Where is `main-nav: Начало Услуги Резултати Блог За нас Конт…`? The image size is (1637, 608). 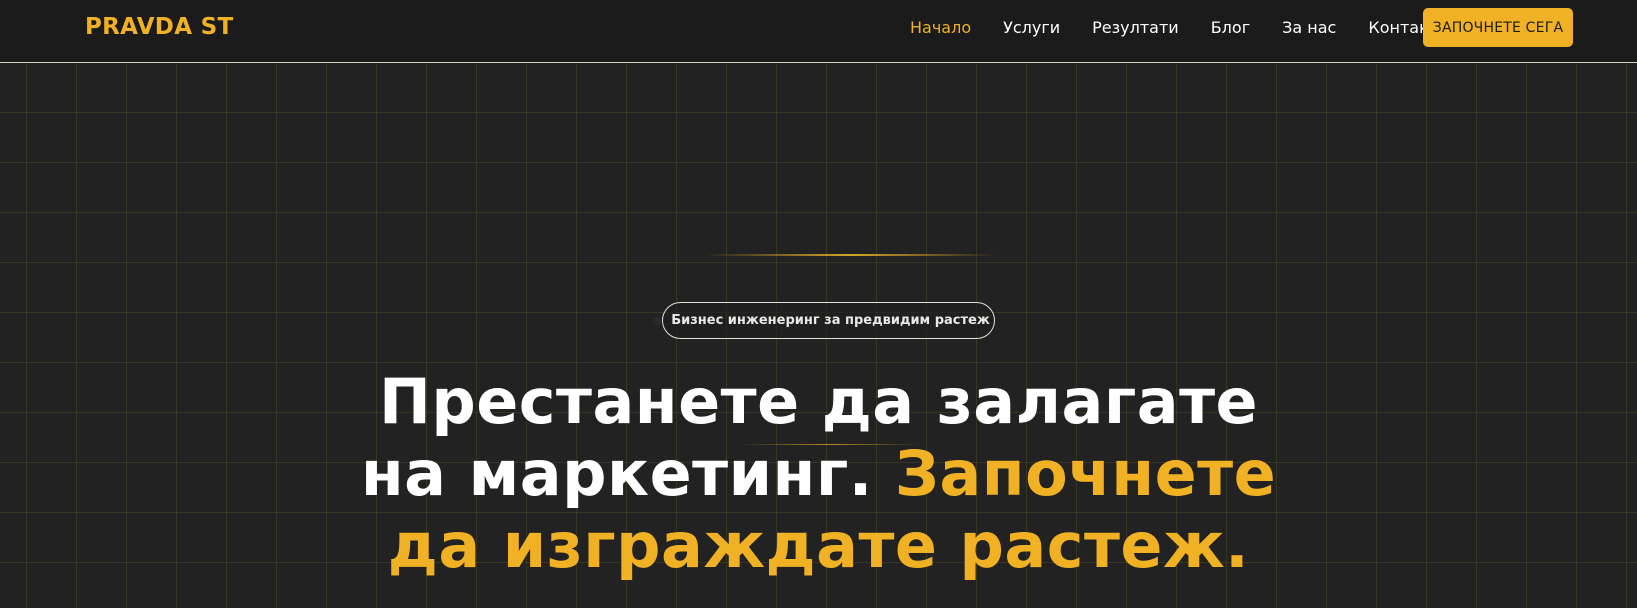
main-nav: Начало Услуги Резултати Блог За нас Конт… is located at coordinates (1195, 27).